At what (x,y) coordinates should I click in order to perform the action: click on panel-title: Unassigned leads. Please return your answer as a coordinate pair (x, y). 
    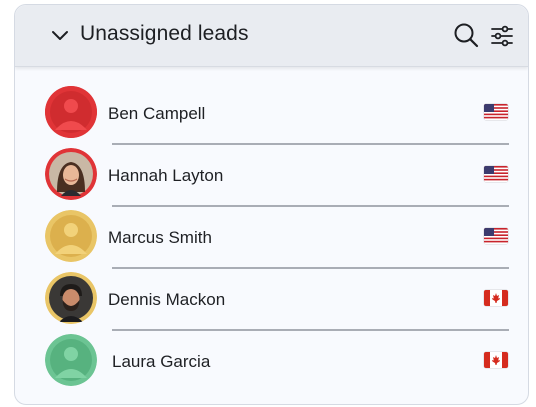
    Looking at the image, I should click on (164, 33).